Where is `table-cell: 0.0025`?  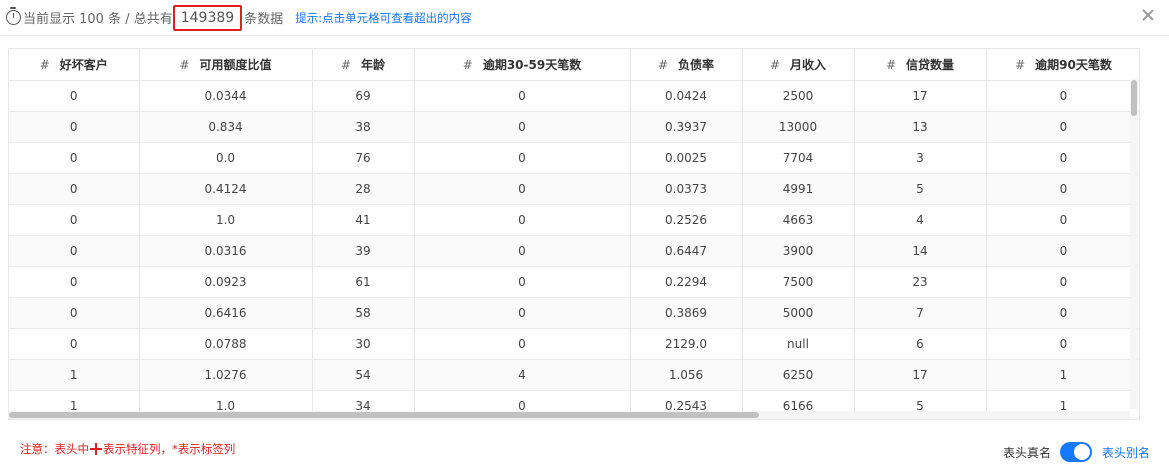
table-cell: 0.0025 is located at coordinates (686, 158).